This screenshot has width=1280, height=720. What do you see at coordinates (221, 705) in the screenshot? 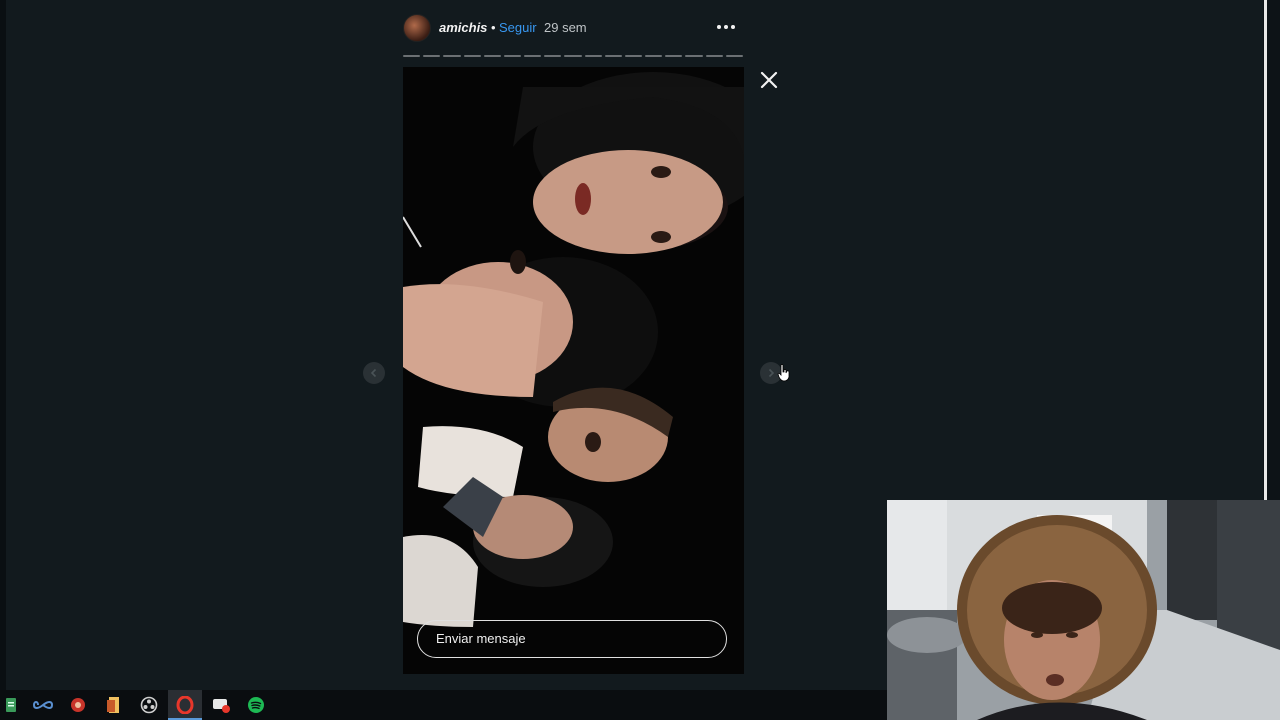
I see `taskbar-app-chat-icon` at bounding box center [221, 705].